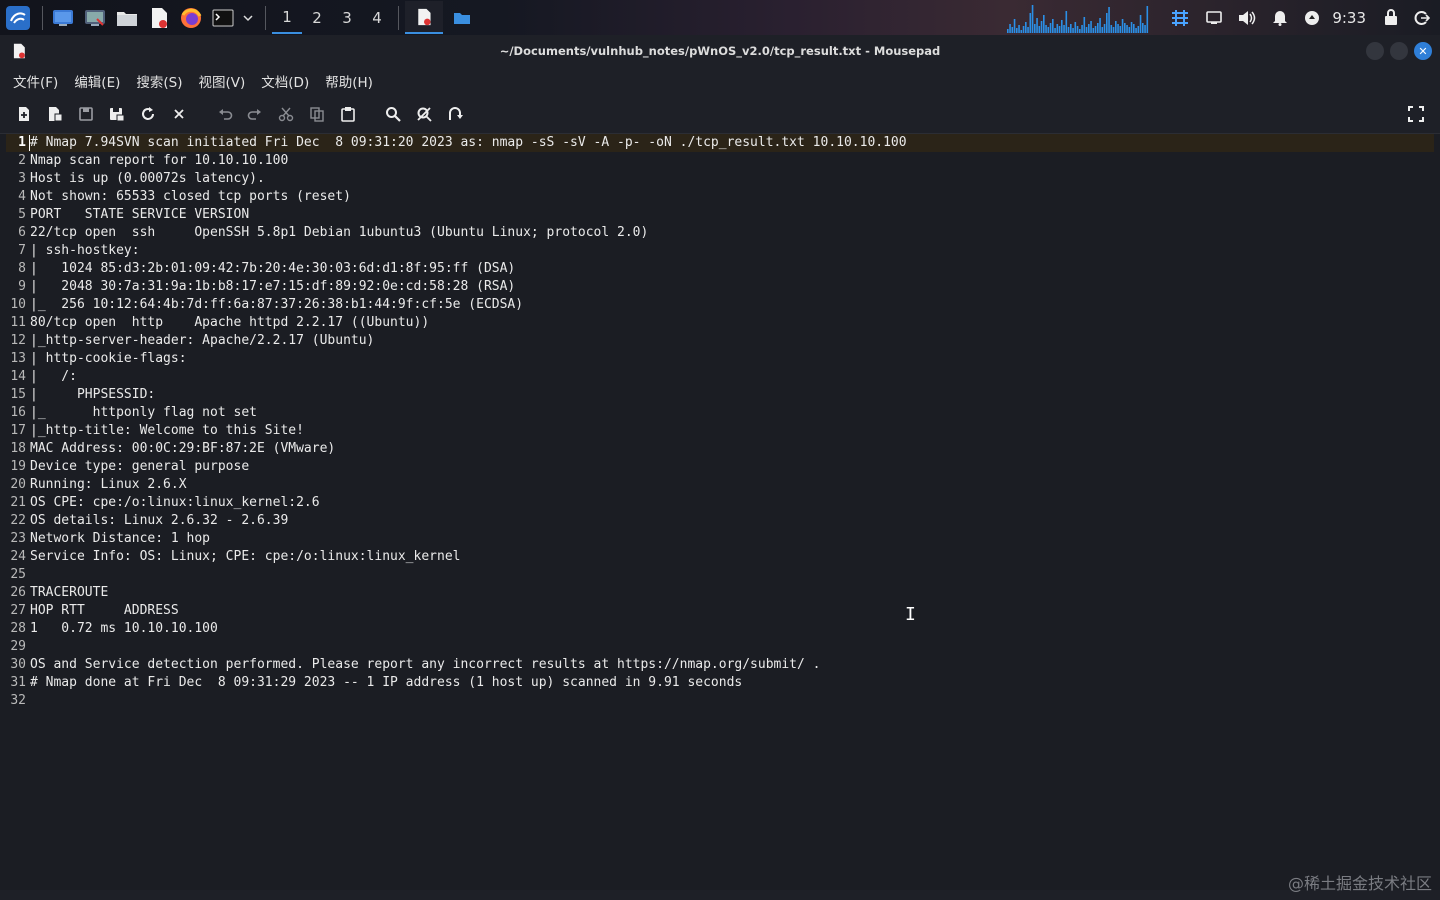  What do you see at coordinates (1312, 17) in the screenshot?
I see `network-icon` at bounding box center [1312, 17].